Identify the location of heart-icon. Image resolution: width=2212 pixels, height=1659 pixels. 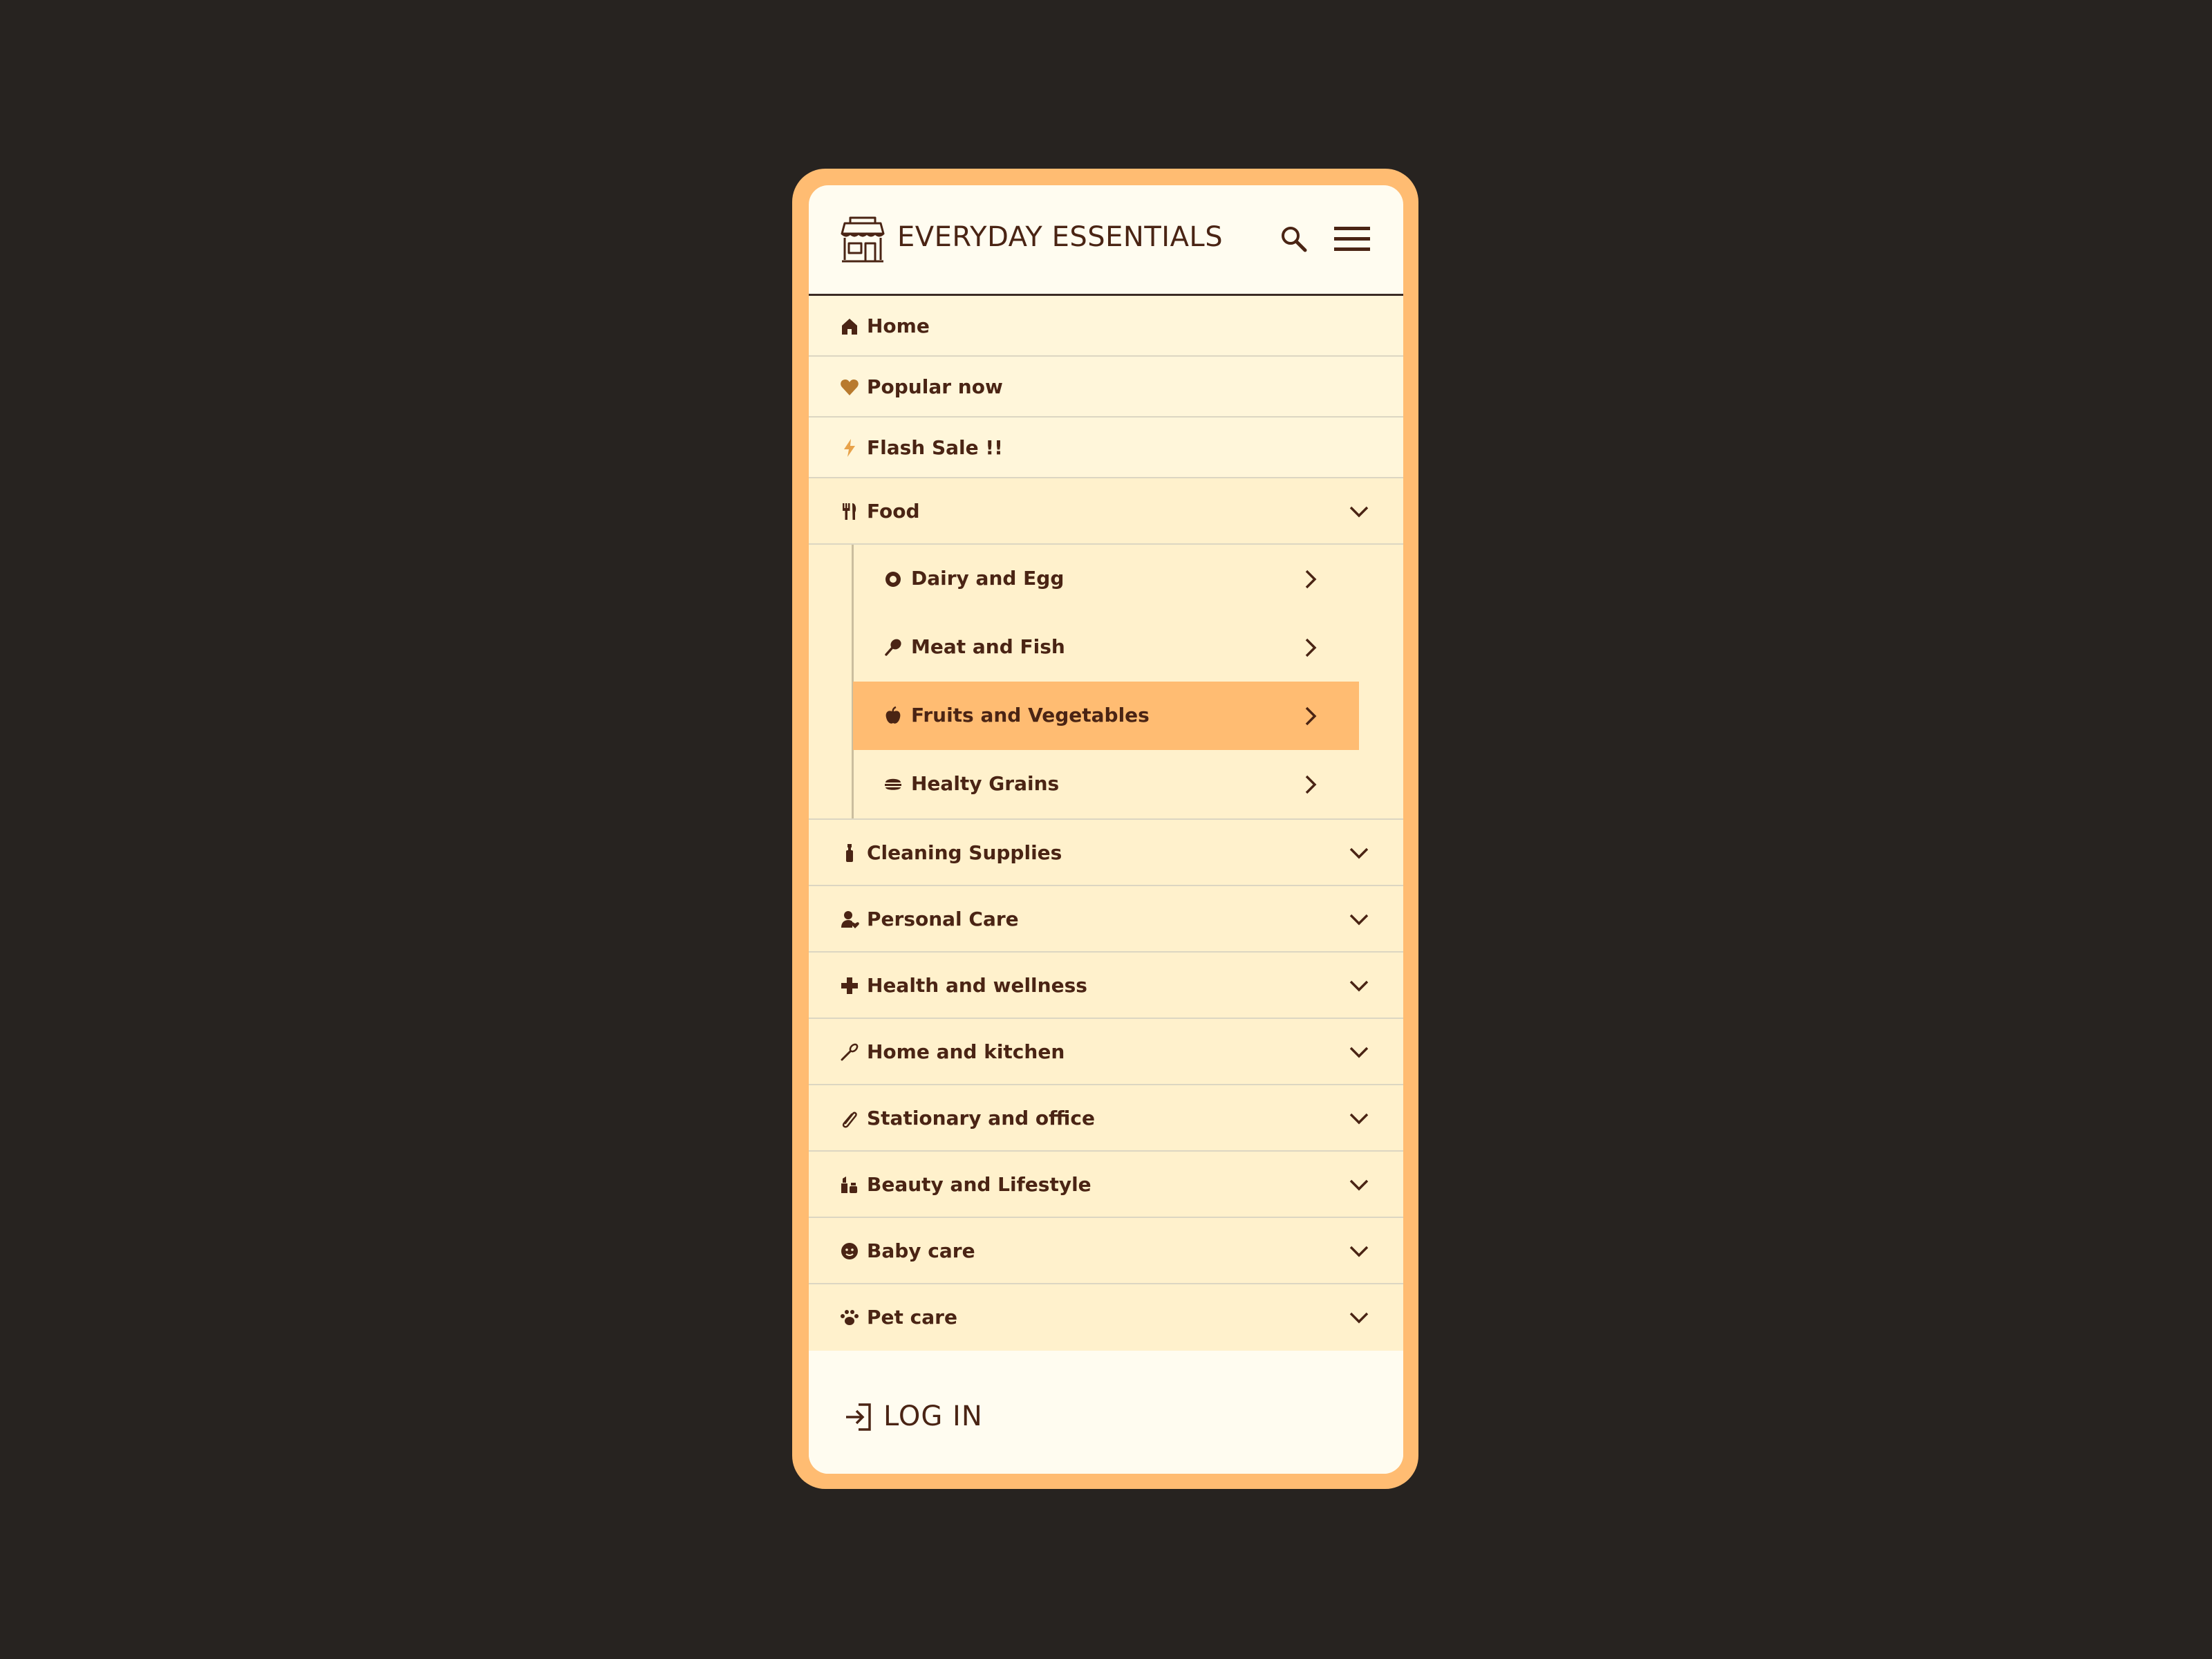
(850, 387).